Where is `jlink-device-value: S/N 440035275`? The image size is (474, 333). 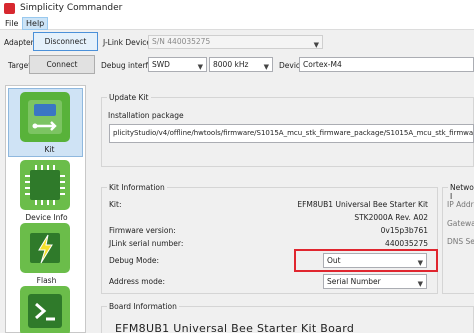 jlink-device-value: S/N 440035275 is located at coordinates (181, 41).